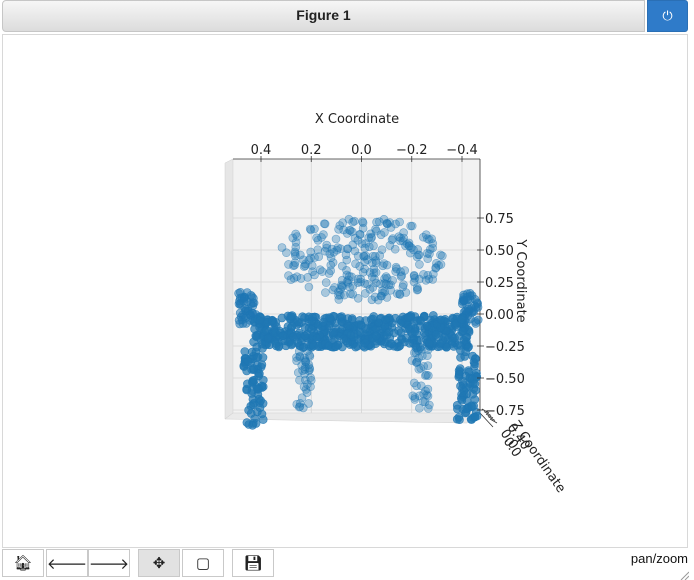  I want to click on y-tick-label: 0.50, so click(499, 251).